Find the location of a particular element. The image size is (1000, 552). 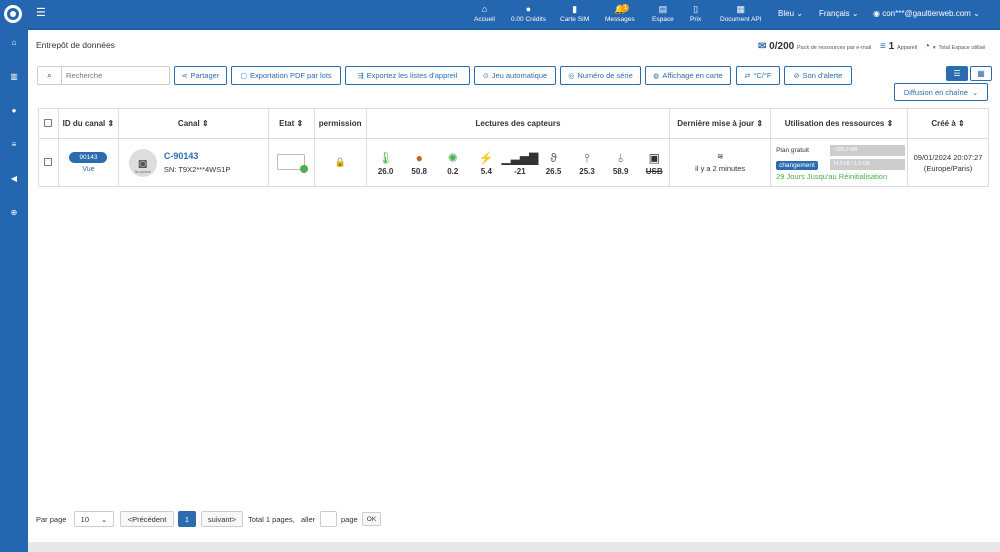

per-page-select: 10 ⌄ is located at coordinates (94, 519).